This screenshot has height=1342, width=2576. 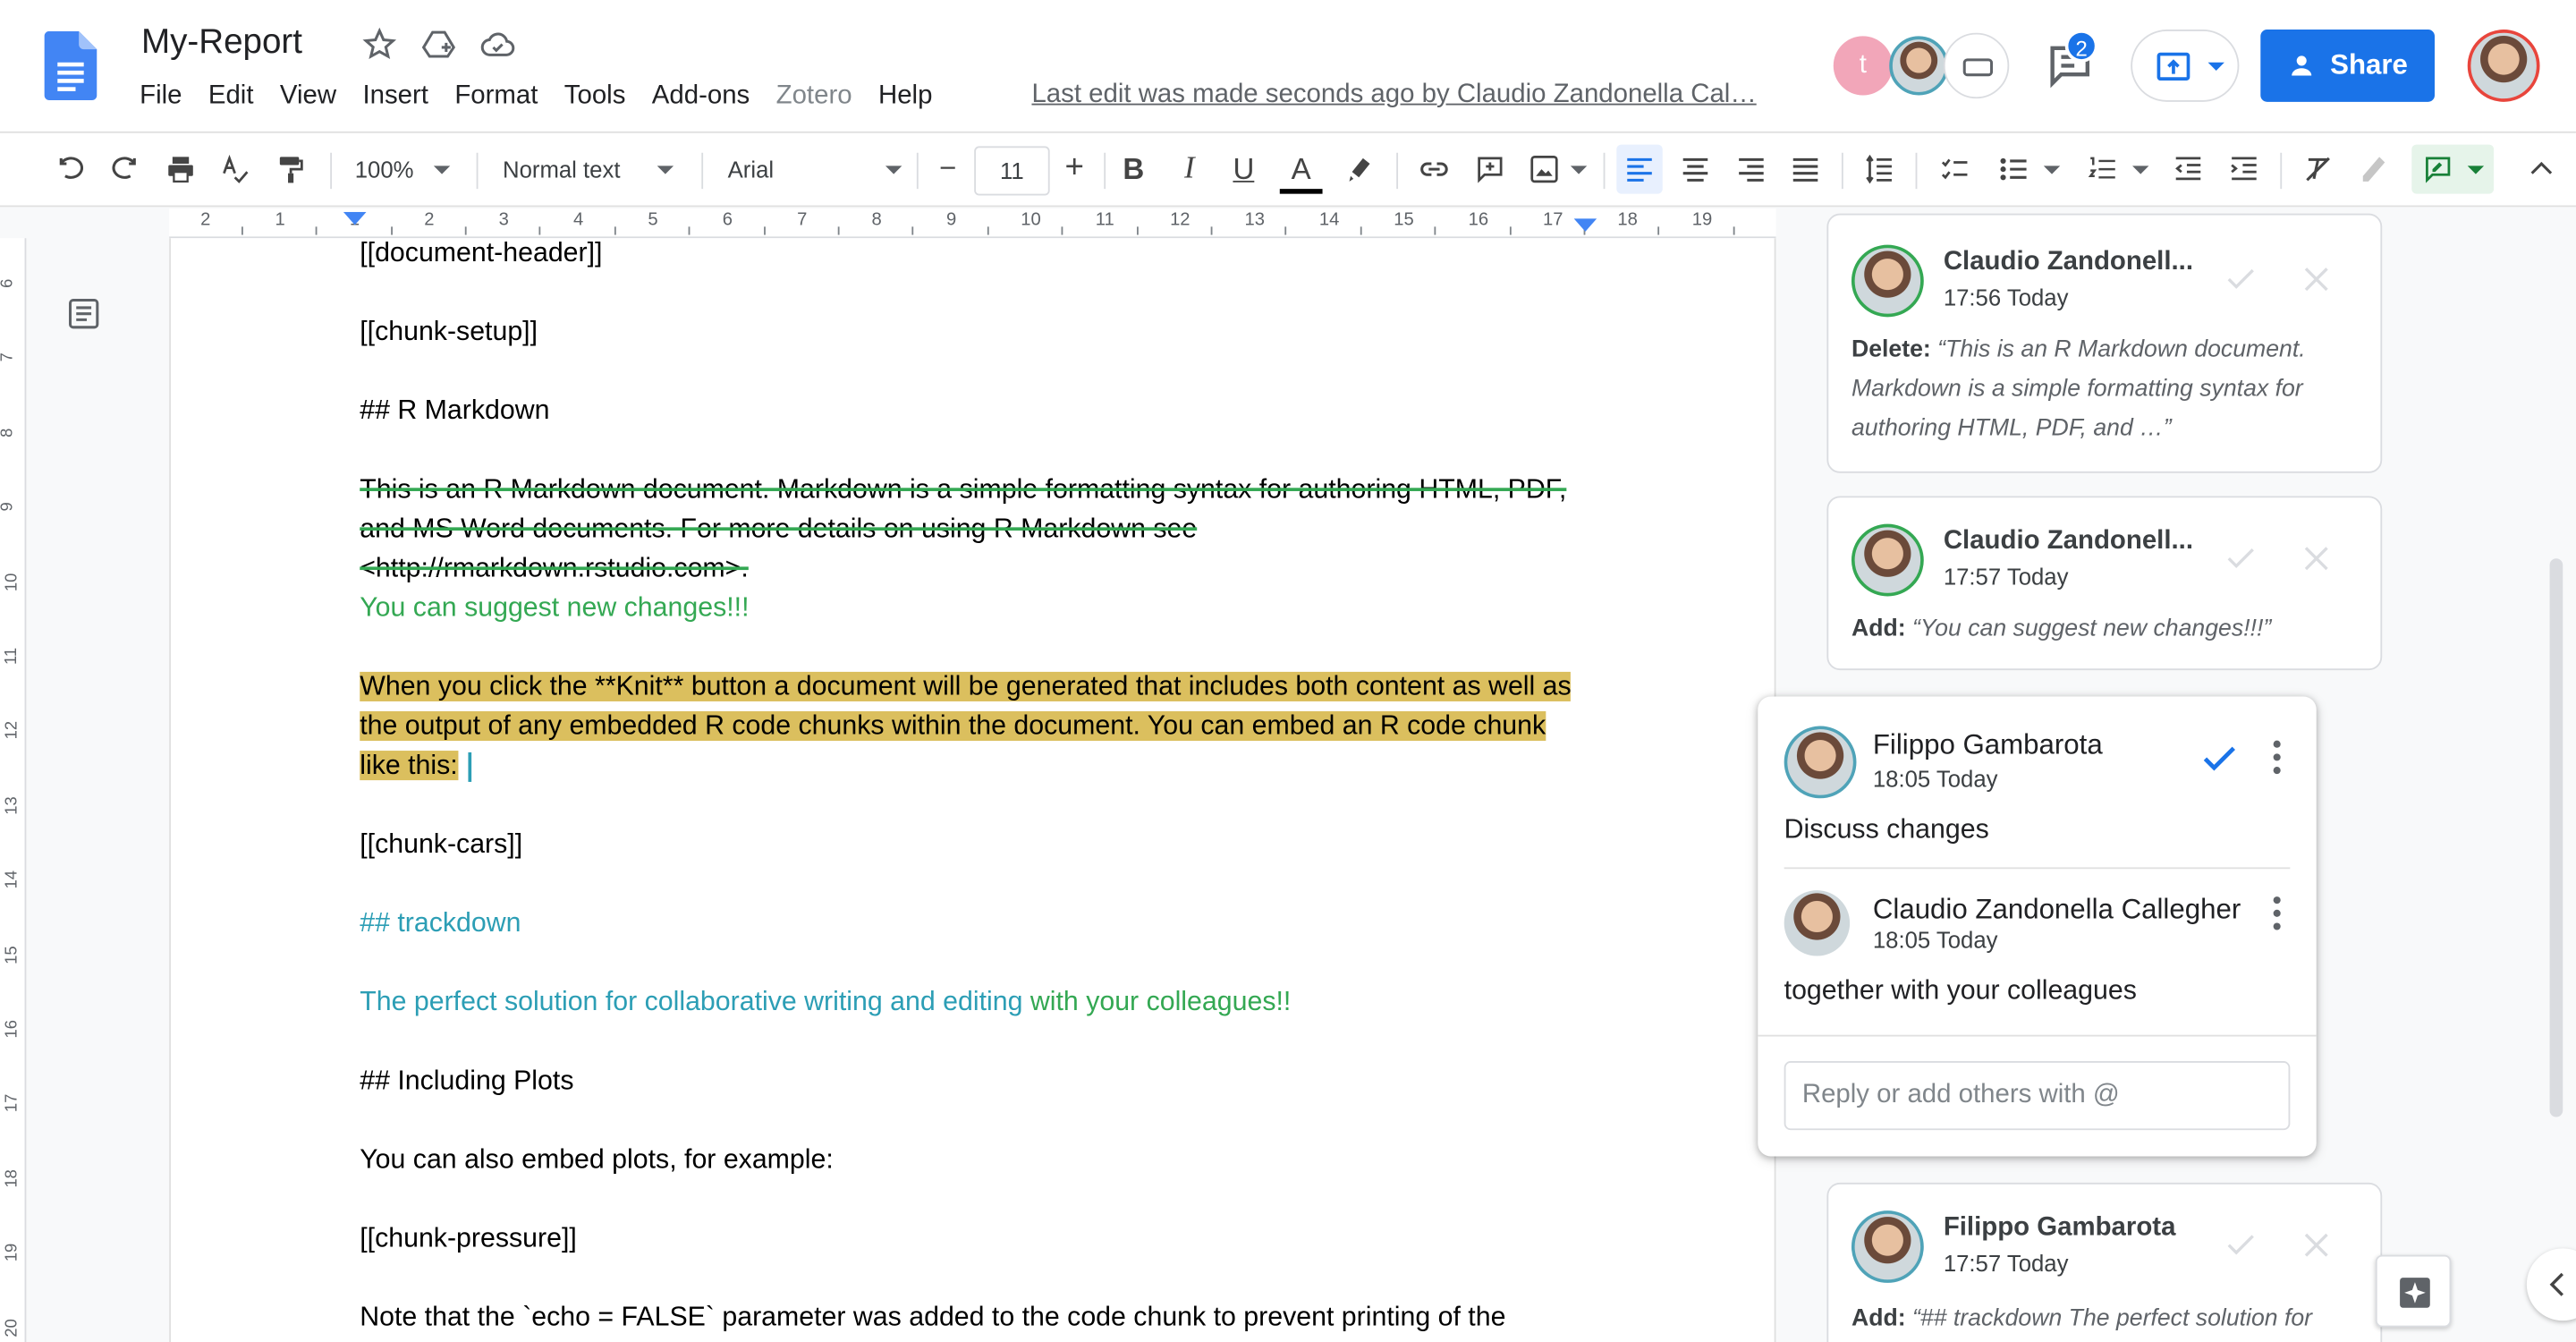 I want to click on resolve-check-icon, so click(x=2220, y=759).